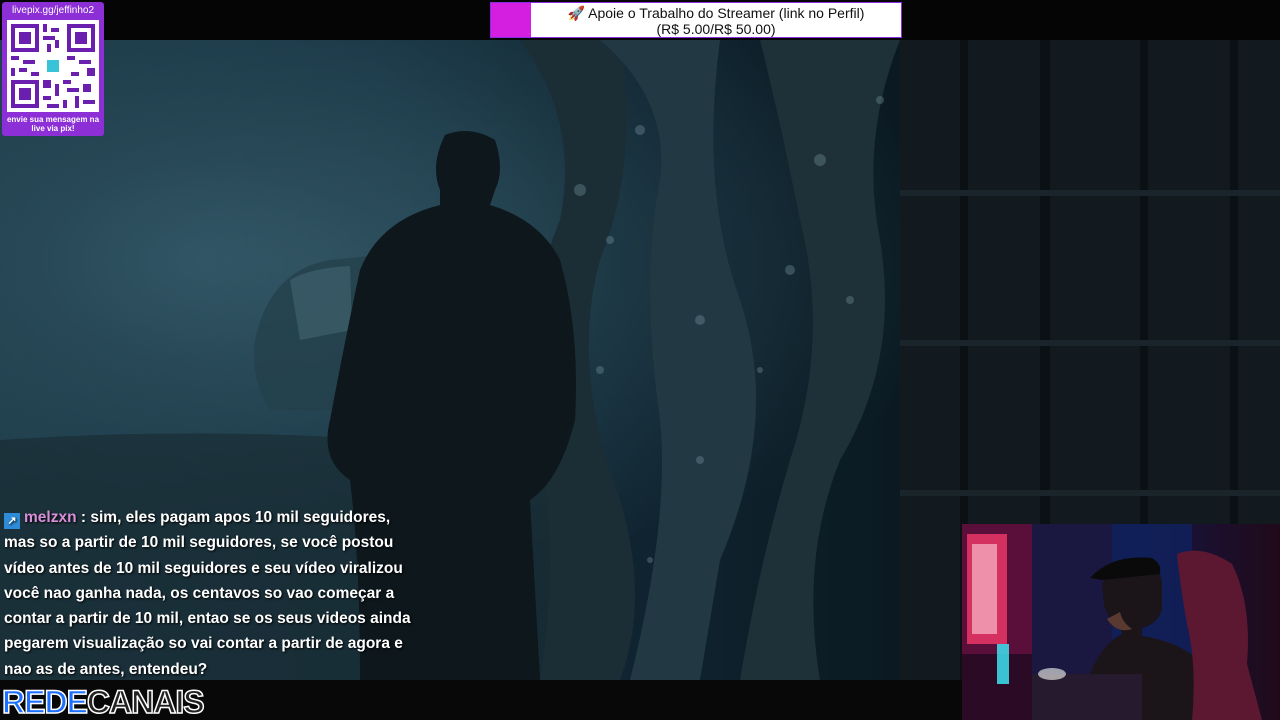  Describe the element at coordinates (716, 29) in the screenshot. I see `donation-progress: (R$ 5.00/R$ 50.00)` at that location.